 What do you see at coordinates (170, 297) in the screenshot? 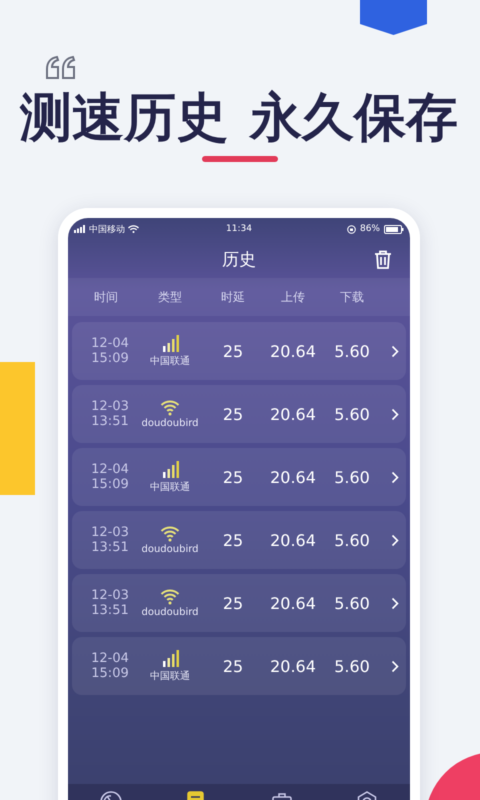
I see `column-header: 类型` at bounding box center [170, 297].